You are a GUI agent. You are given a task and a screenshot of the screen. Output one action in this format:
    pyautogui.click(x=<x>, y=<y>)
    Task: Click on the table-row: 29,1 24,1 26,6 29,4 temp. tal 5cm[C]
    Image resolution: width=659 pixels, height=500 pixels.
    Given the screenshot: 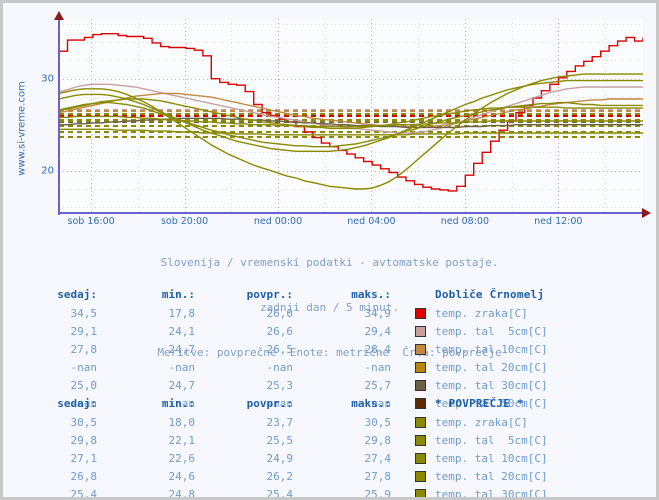 What is the action you would take?
    pyautogui.click(x=331, y=331)
    